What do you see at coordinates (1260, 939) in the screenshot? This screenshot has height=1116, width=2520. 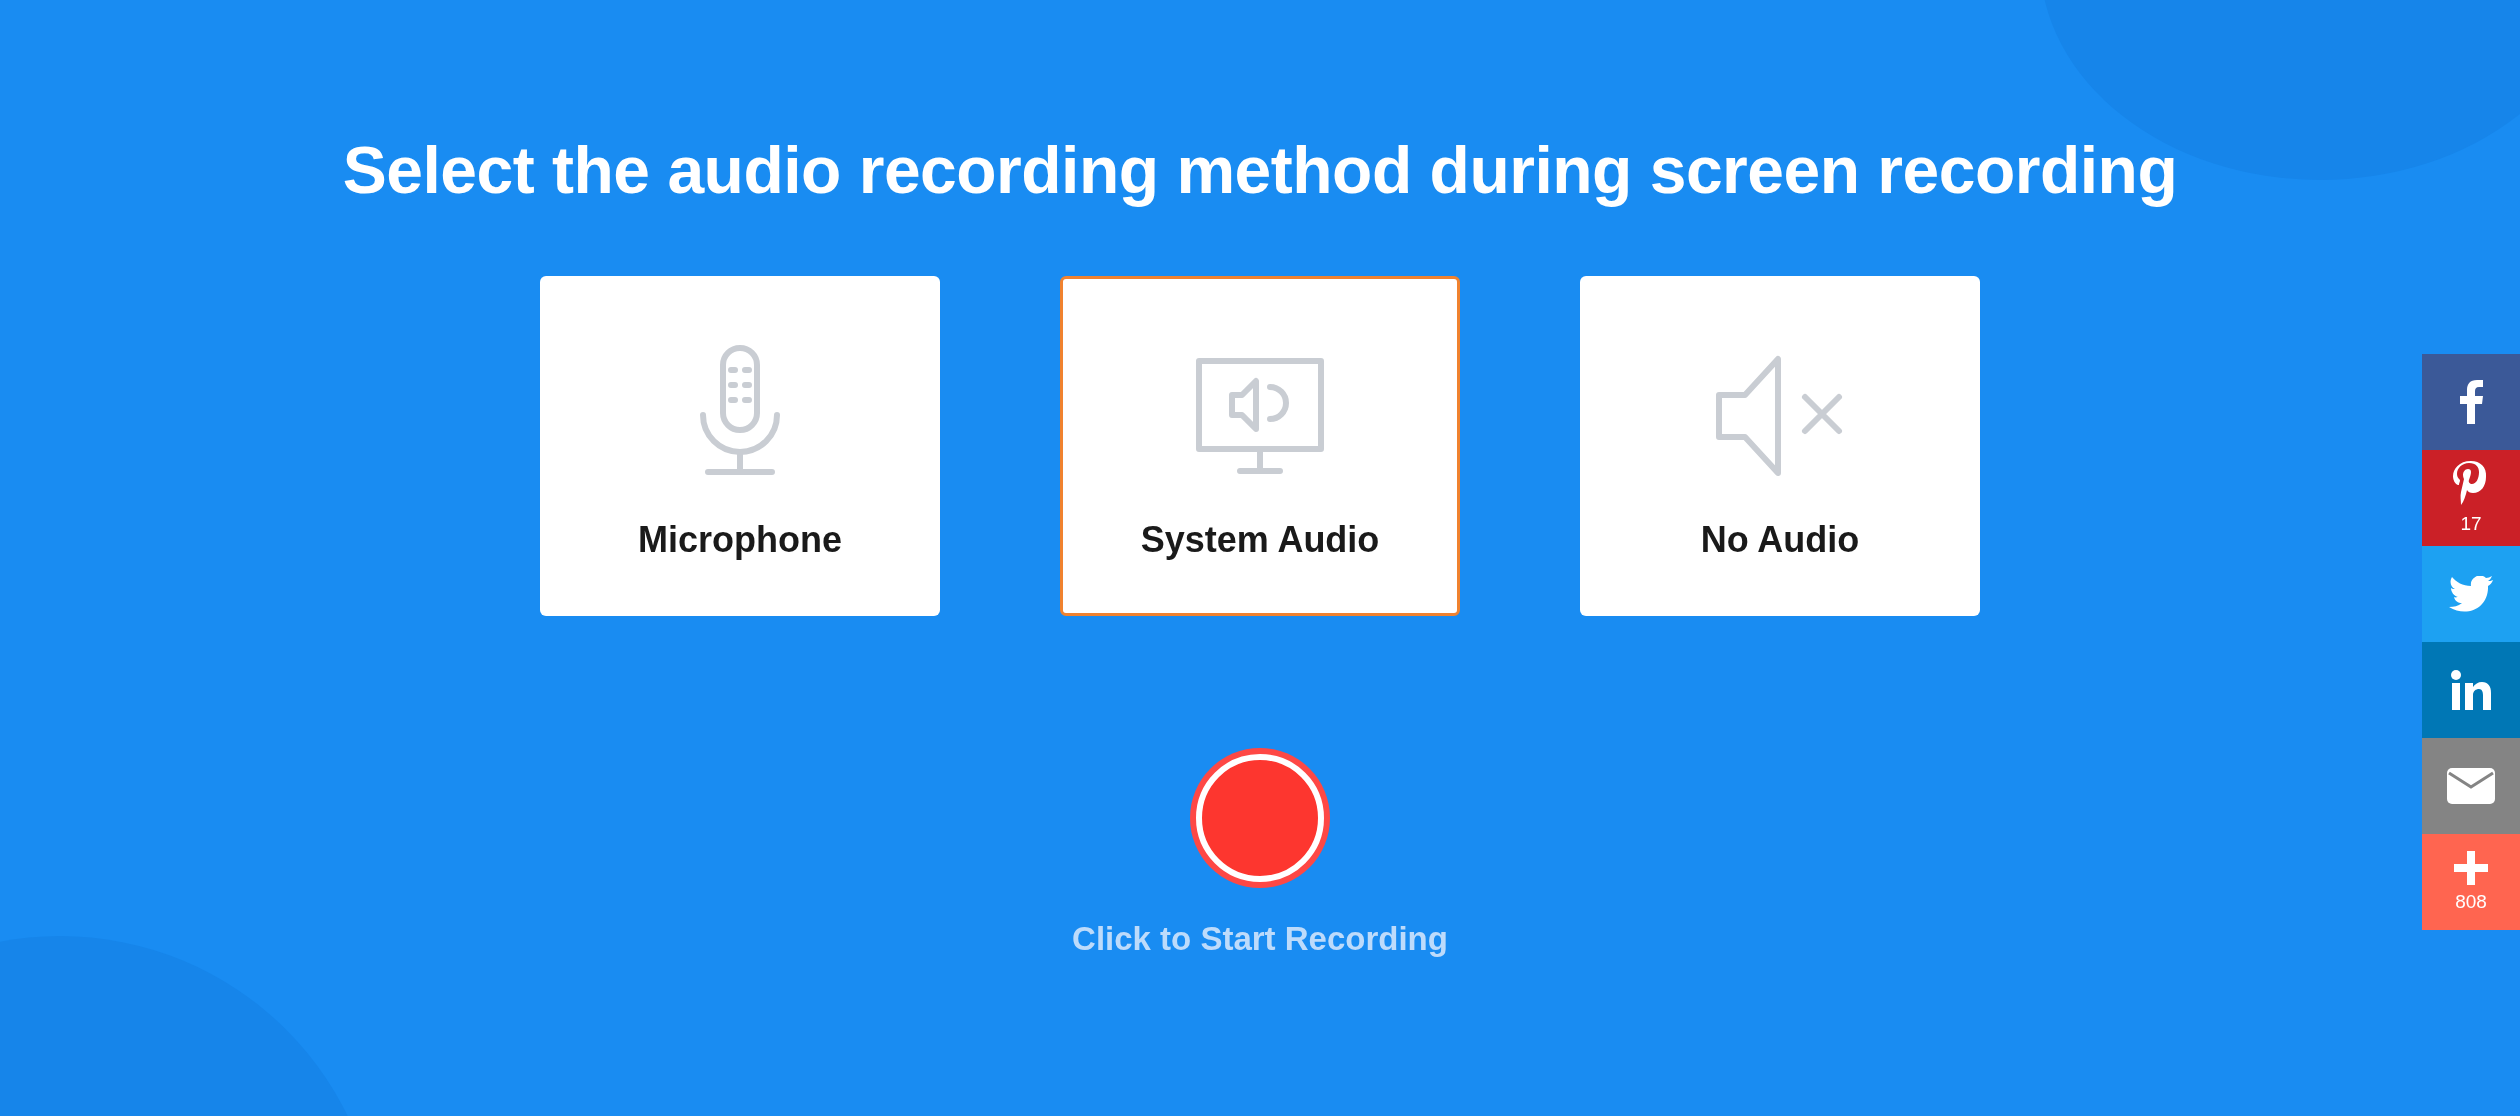 I see `record-label: Click to Start Recording` at bounding box center [1260, 939].